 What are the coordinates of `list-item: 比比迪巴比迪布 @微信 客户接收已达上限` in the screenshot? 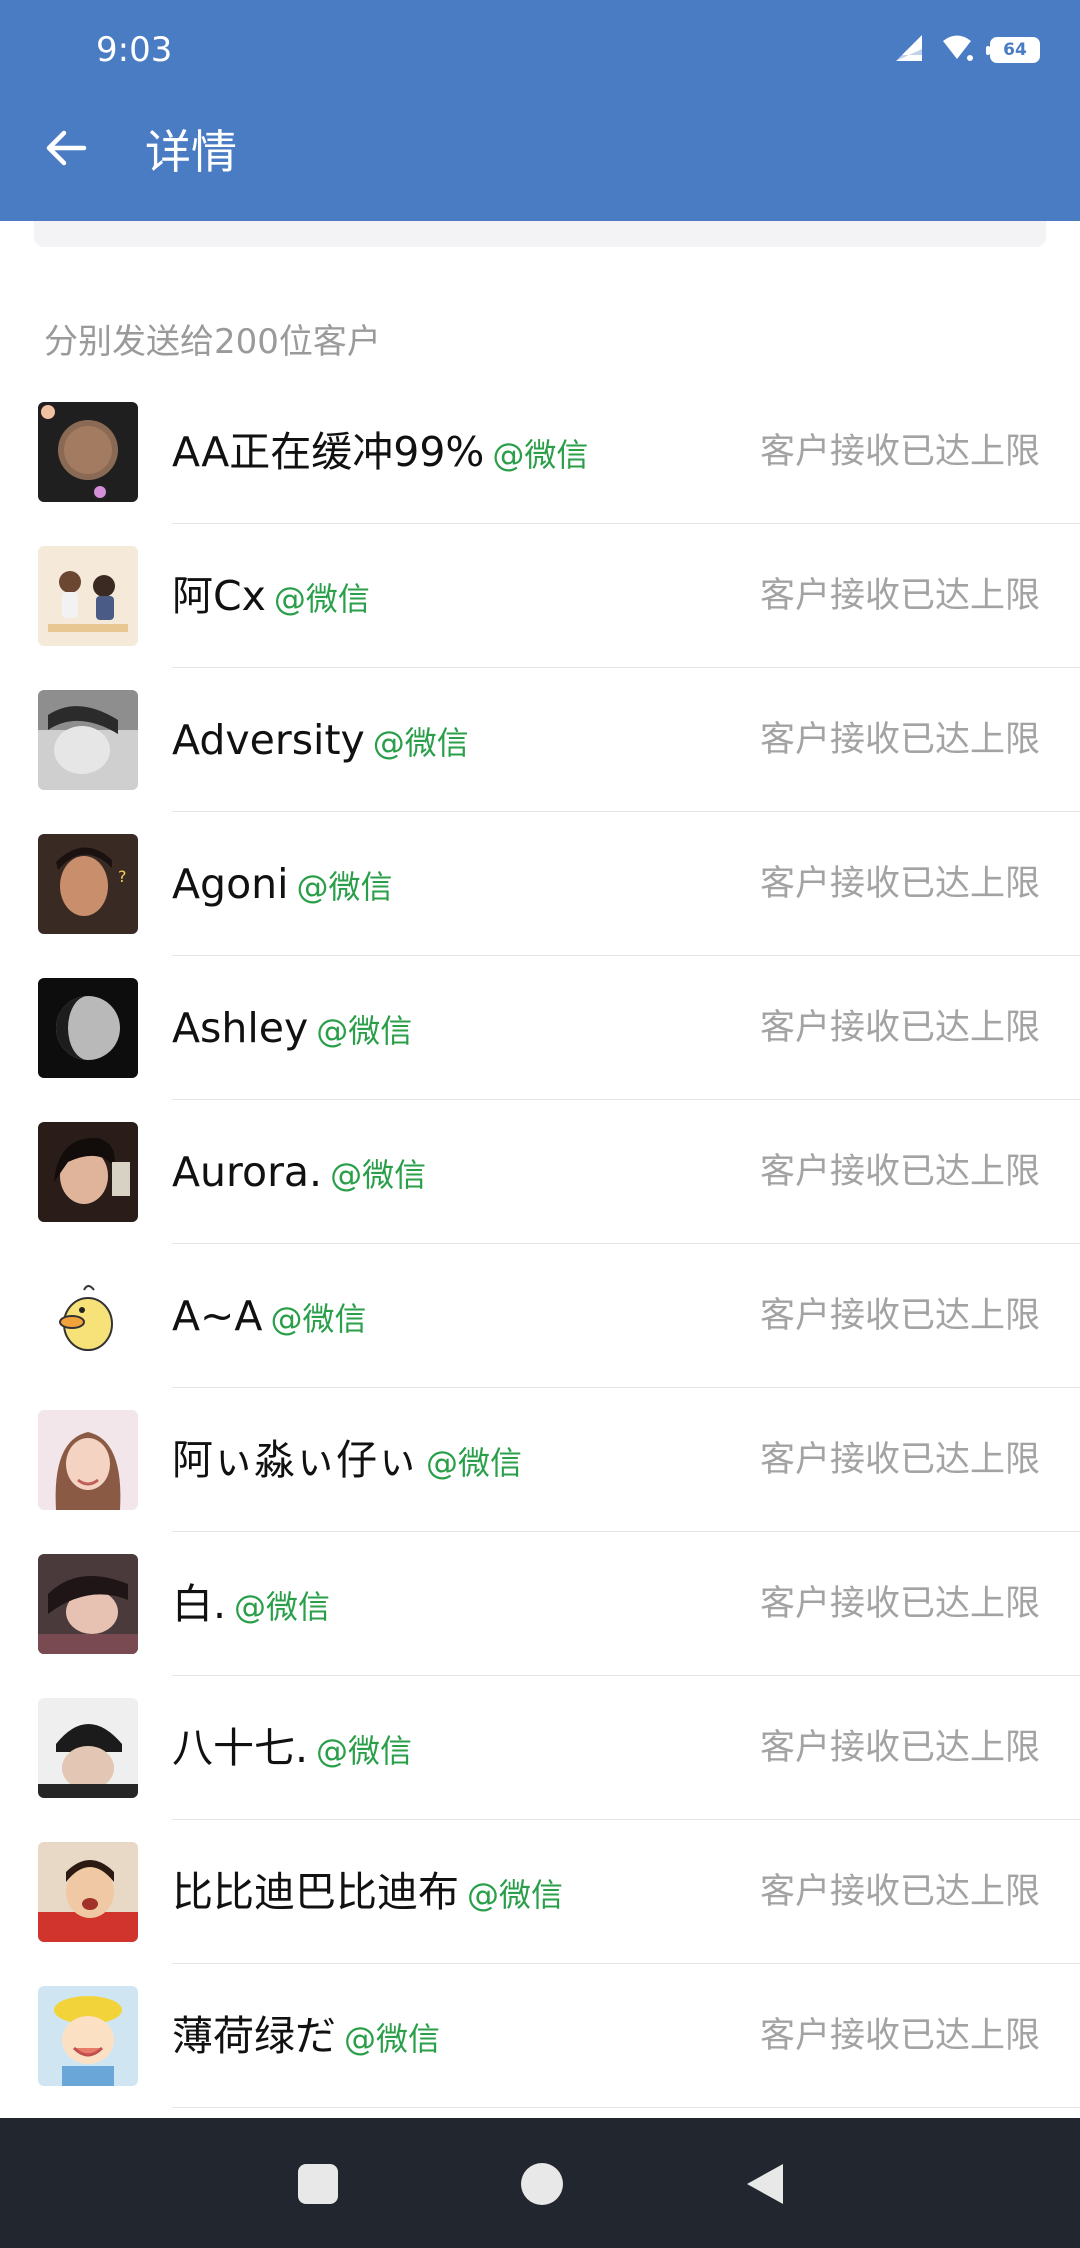 It's located at (540, 1892).